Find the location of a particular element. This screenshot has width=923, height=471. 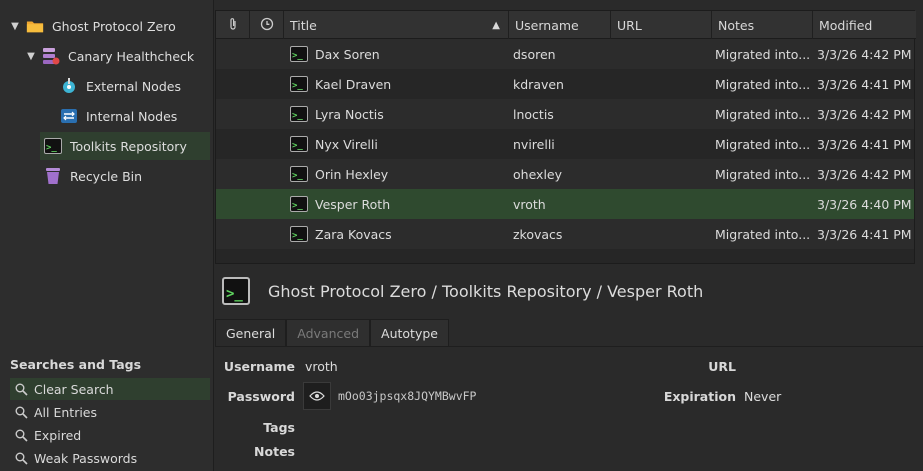

database-icon is located at coordinates (51, 56).